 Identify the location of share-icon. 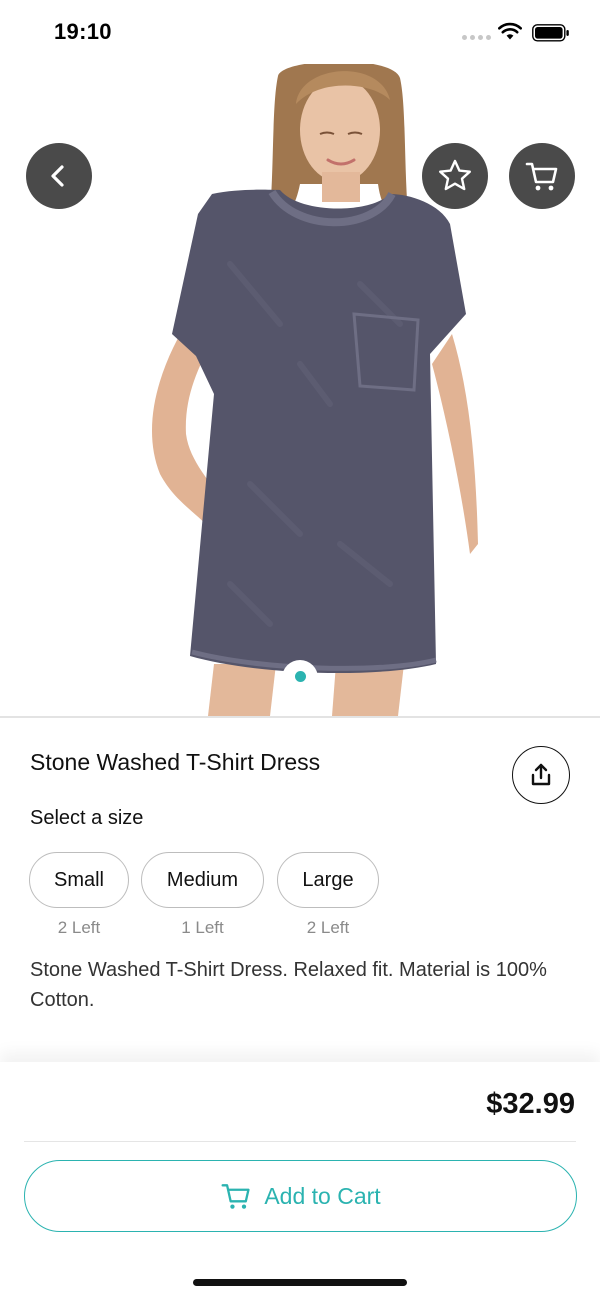
(541, 774).